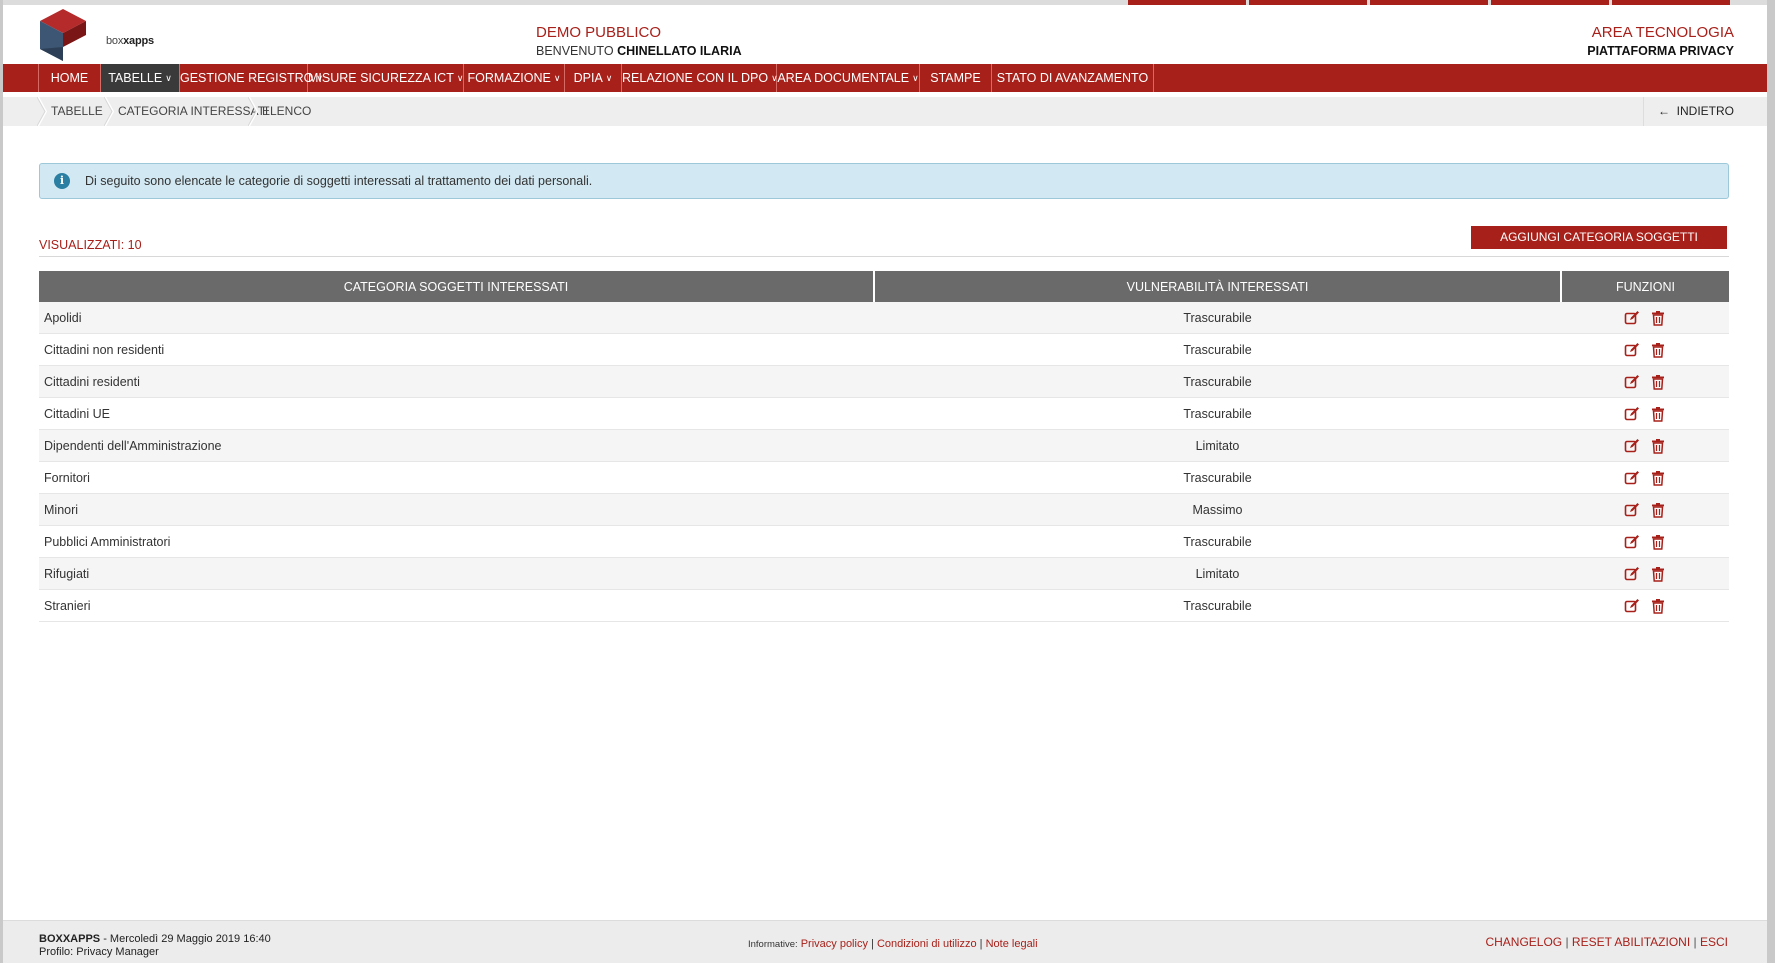 Image resolution: width=1775 pixels, height=963 pixels. I want to click on displayed-counter: VISUALIZZATI: 10, so click(90, 245).